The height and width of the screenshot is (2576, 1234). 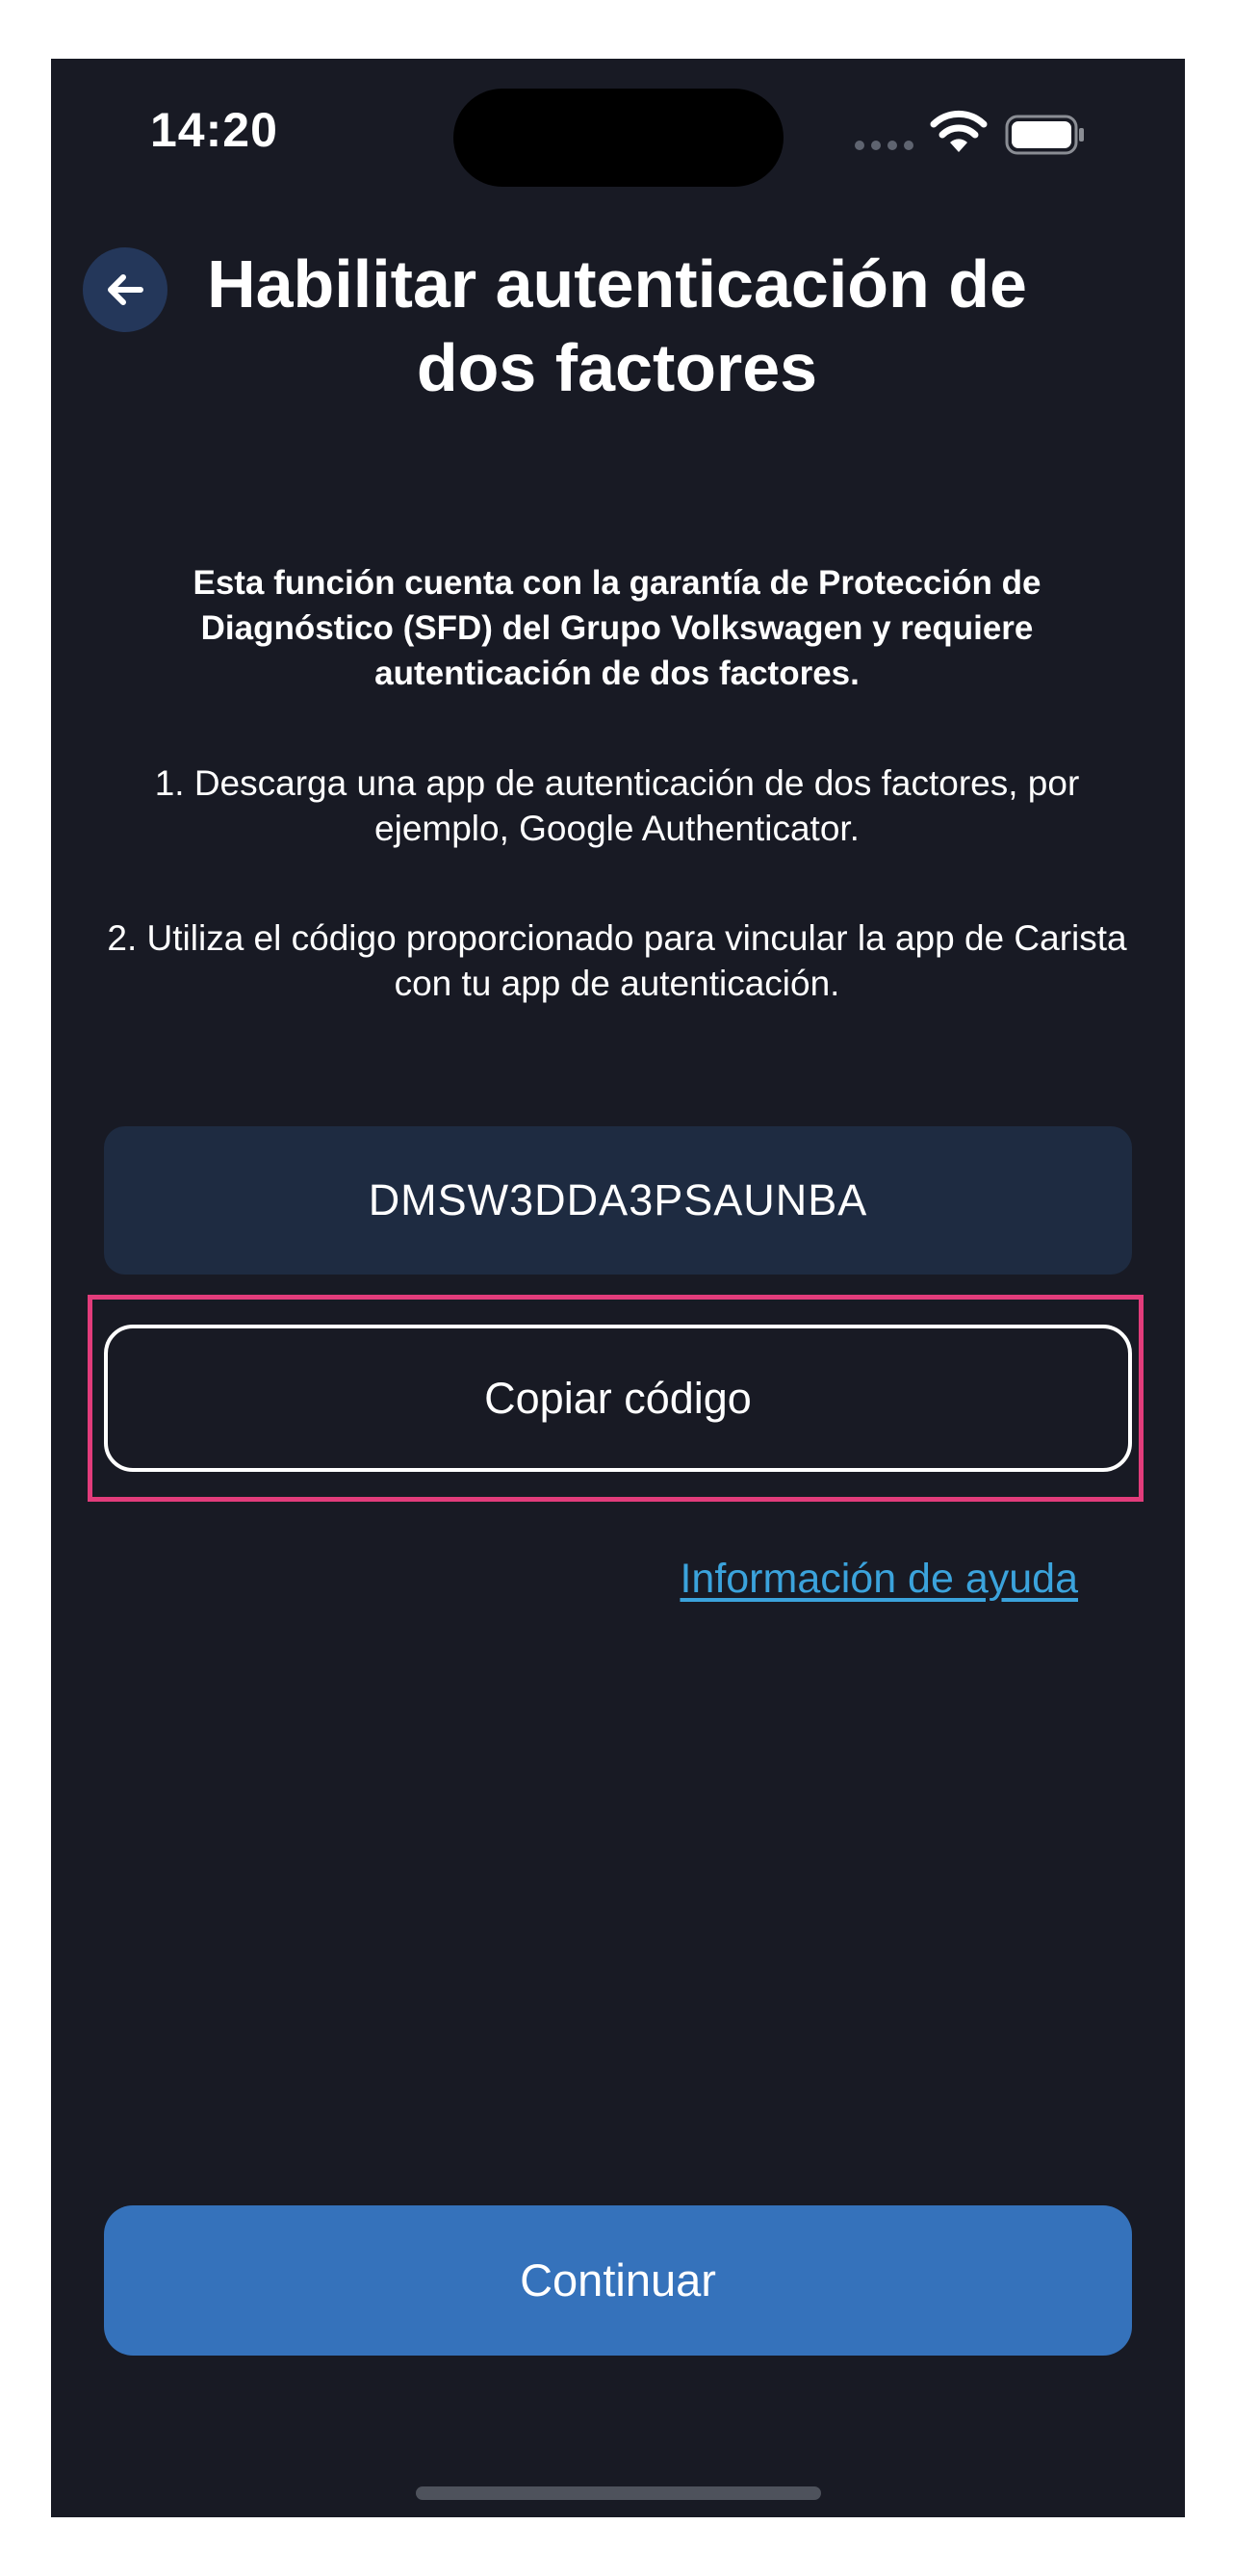 What do you see at coordinates (618, 1200) in the screenshot?
I see `authentication-code: DMSW3DDA3PSAUNBA` at bounding box center [618, 1200].